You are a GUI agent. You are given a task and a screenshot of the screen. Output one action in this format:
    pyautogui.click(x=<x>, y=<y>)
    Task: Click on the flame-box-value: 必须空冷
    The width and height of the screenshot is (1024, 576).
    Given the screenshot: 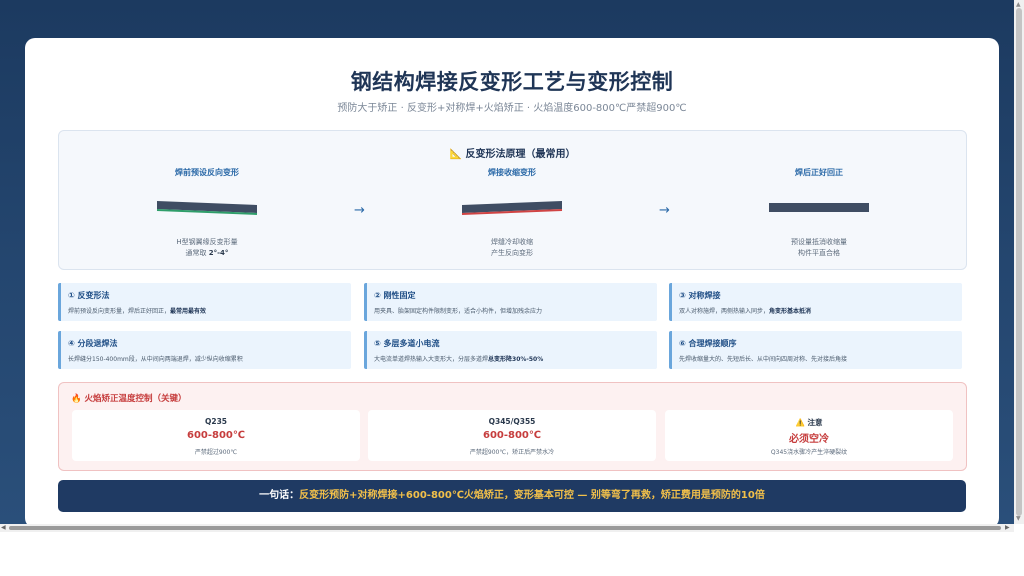 What is the action you would take?
    pyautogui.click(x=809, y=439)
    